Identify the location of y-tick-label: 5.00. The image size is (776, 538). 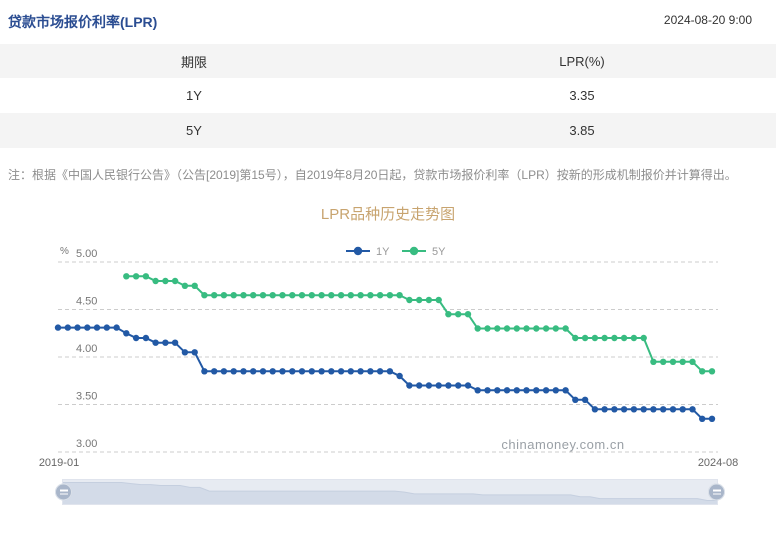
(86, 254).